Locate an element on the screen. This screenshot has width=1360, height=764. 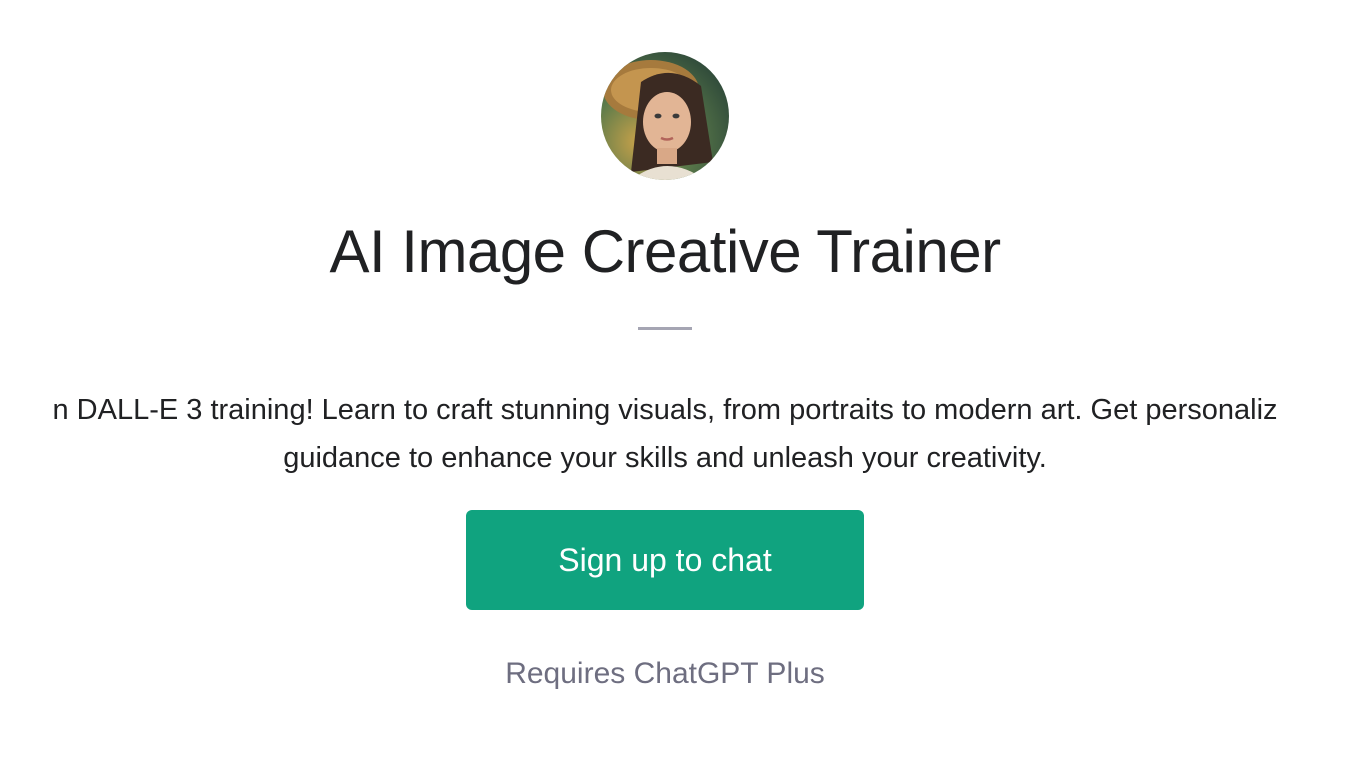
gpt-avatar is located at coordinates (665, 116).